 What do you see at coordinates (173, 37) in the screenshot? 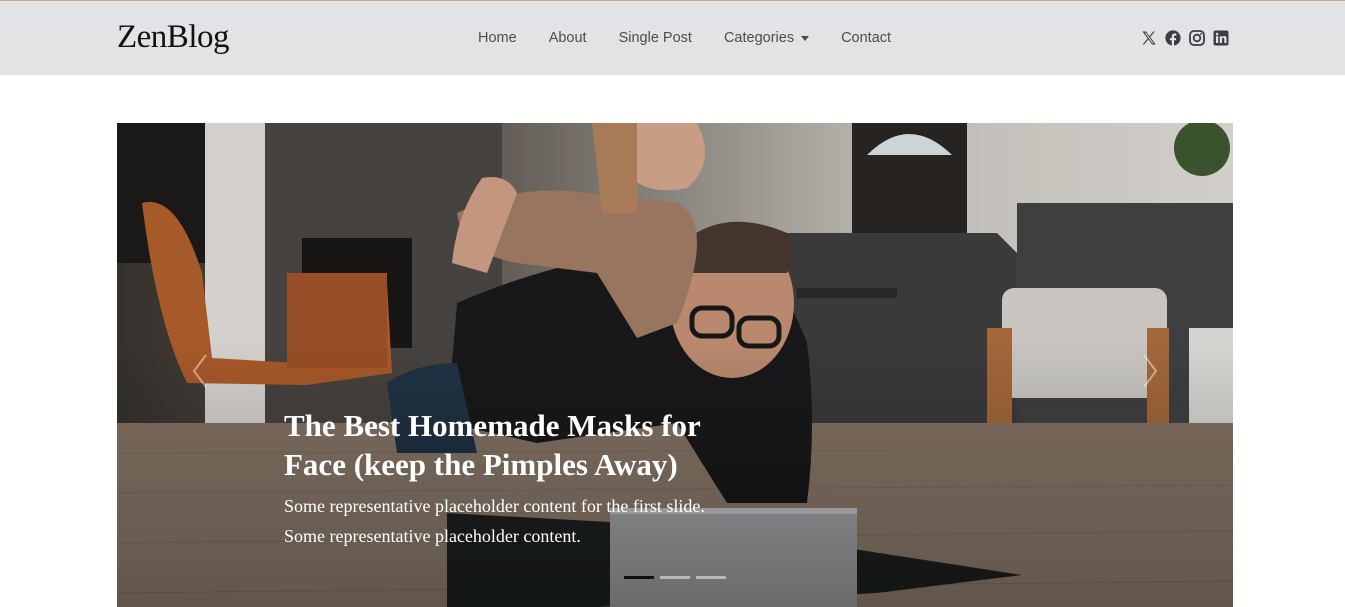
I see `site-logo: ZenBlog` at bounding box center [173, 37].